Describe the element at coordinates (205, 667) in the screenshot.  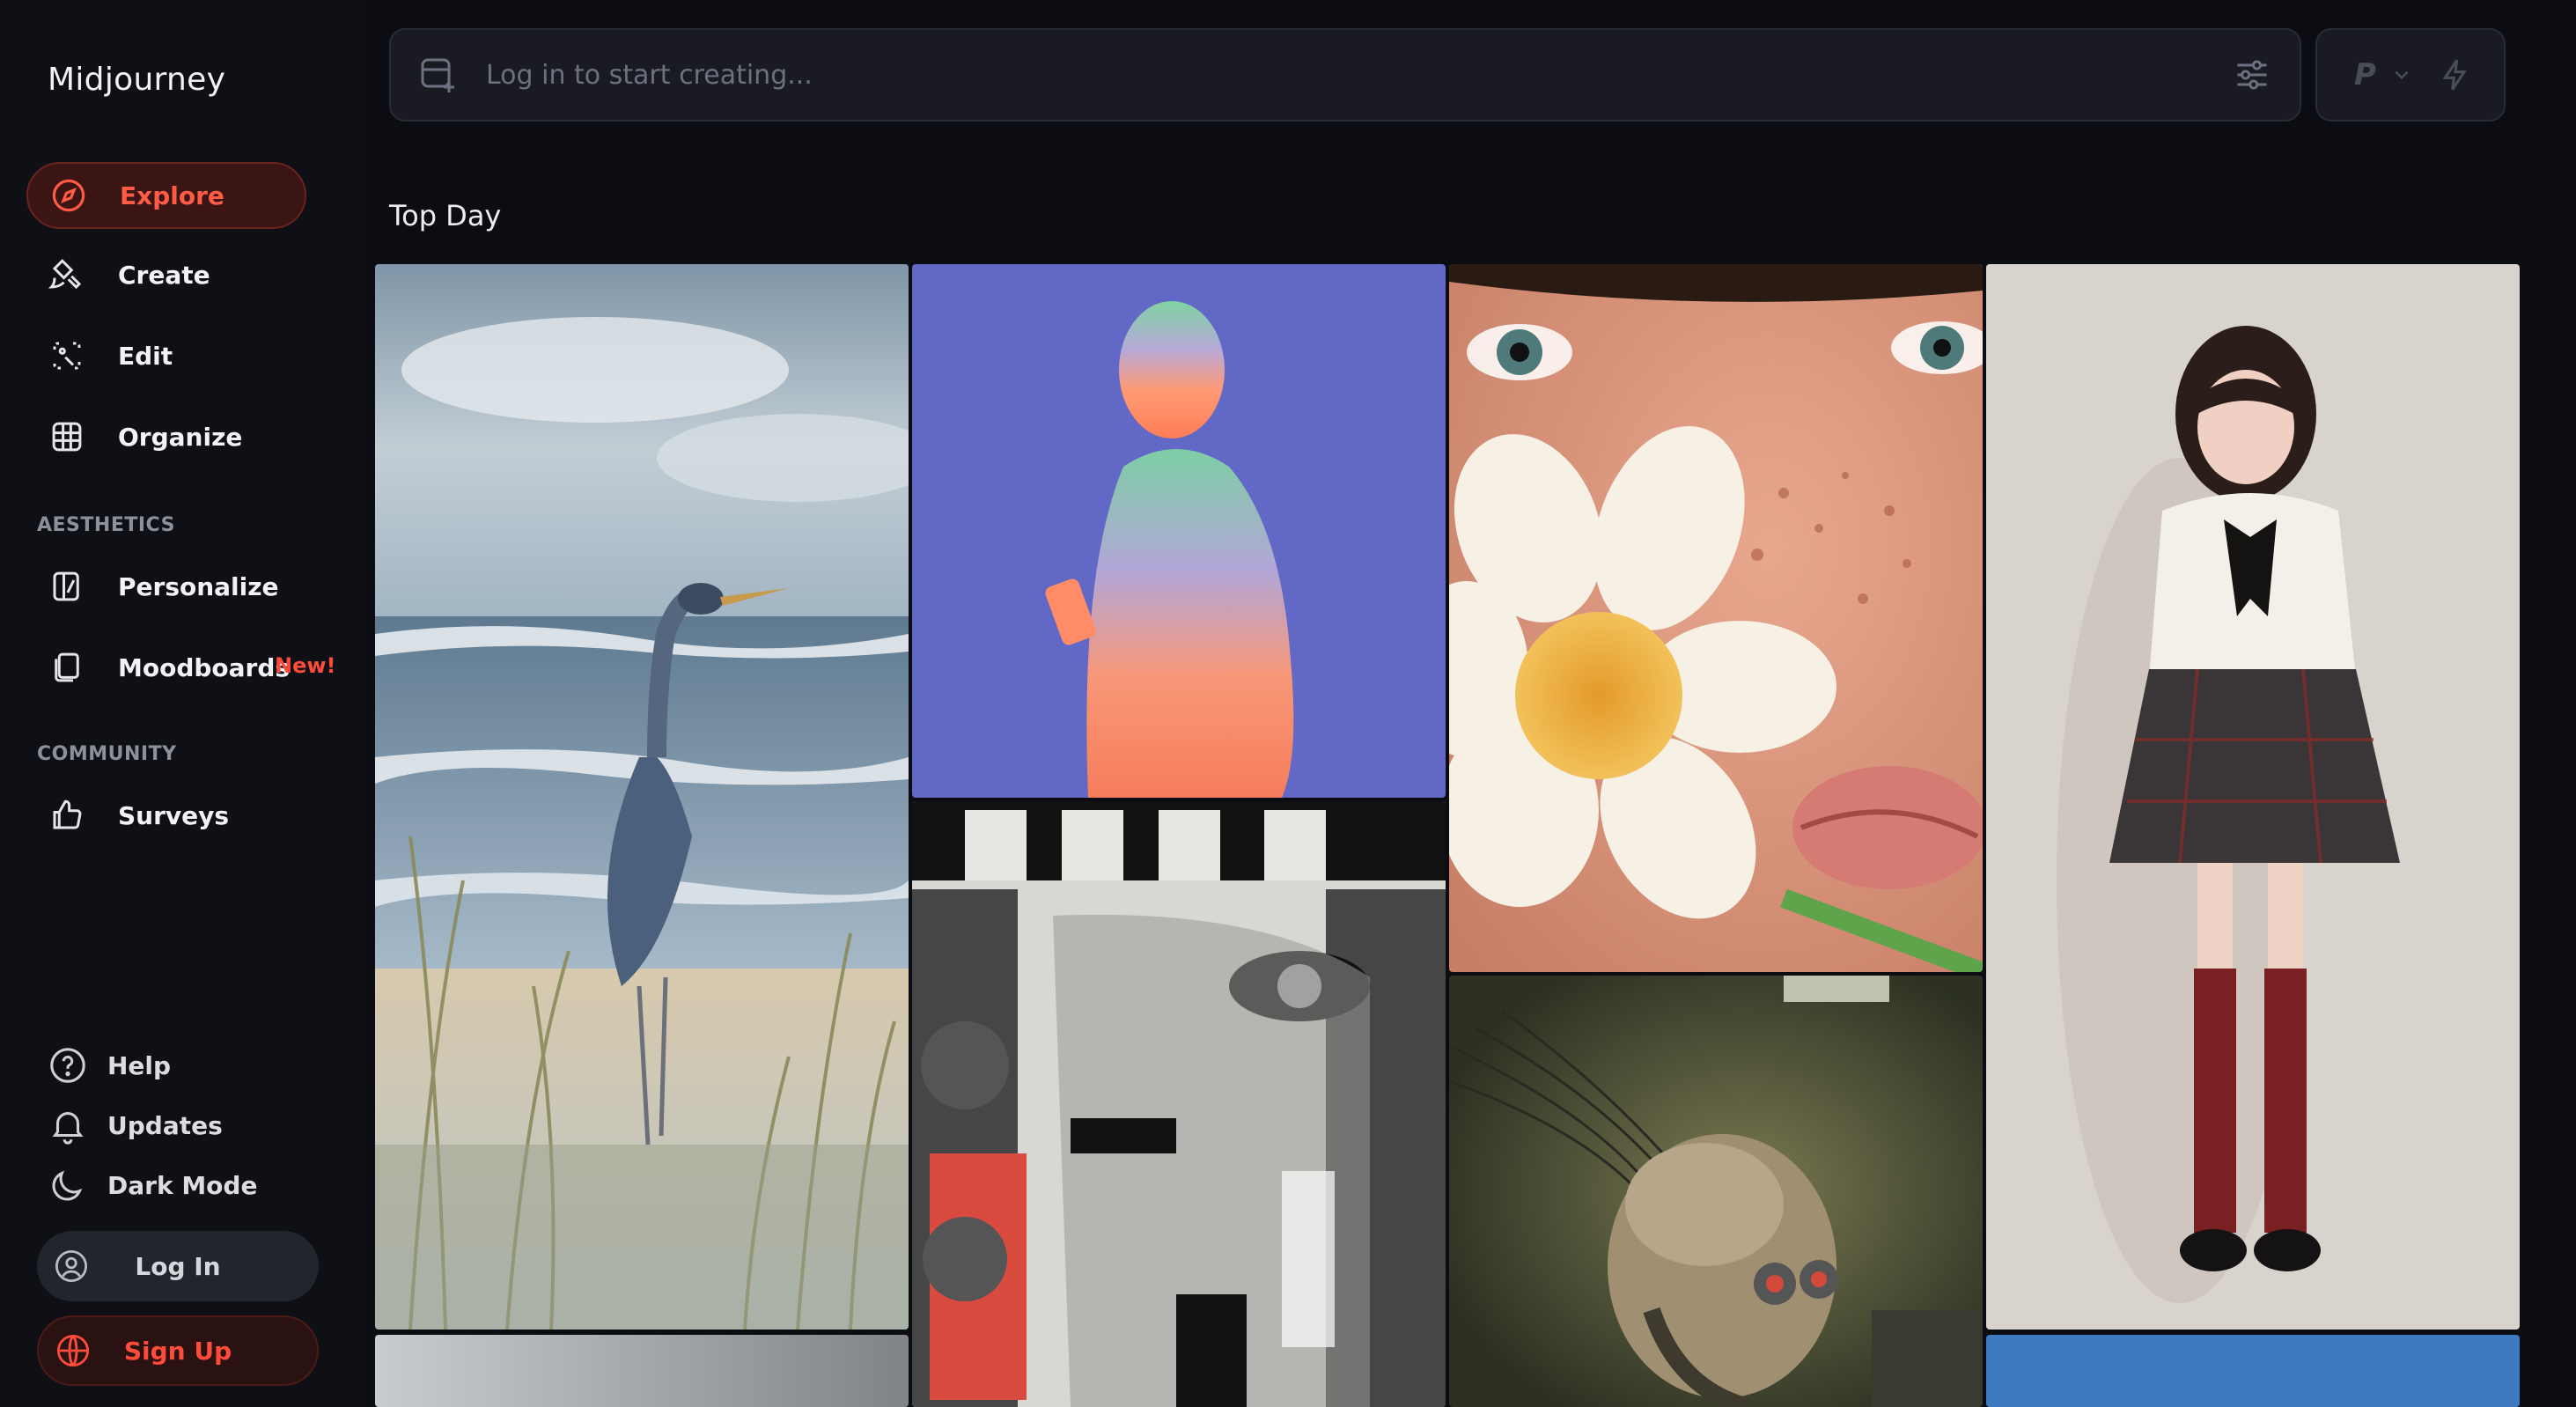
I see `nav-moodboards-label: Moodboards` at that location.